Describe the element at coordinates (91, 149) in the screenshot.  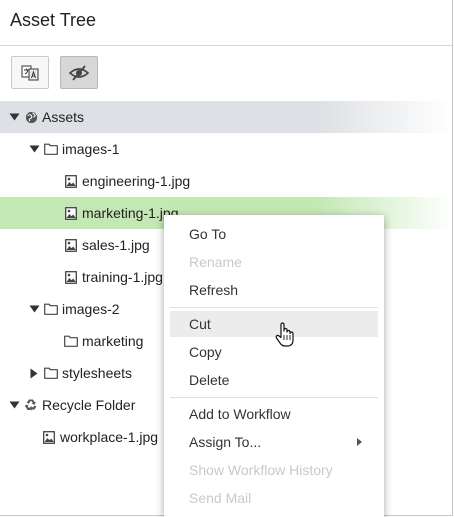
I see `tree-node-label: images-1` at that location.